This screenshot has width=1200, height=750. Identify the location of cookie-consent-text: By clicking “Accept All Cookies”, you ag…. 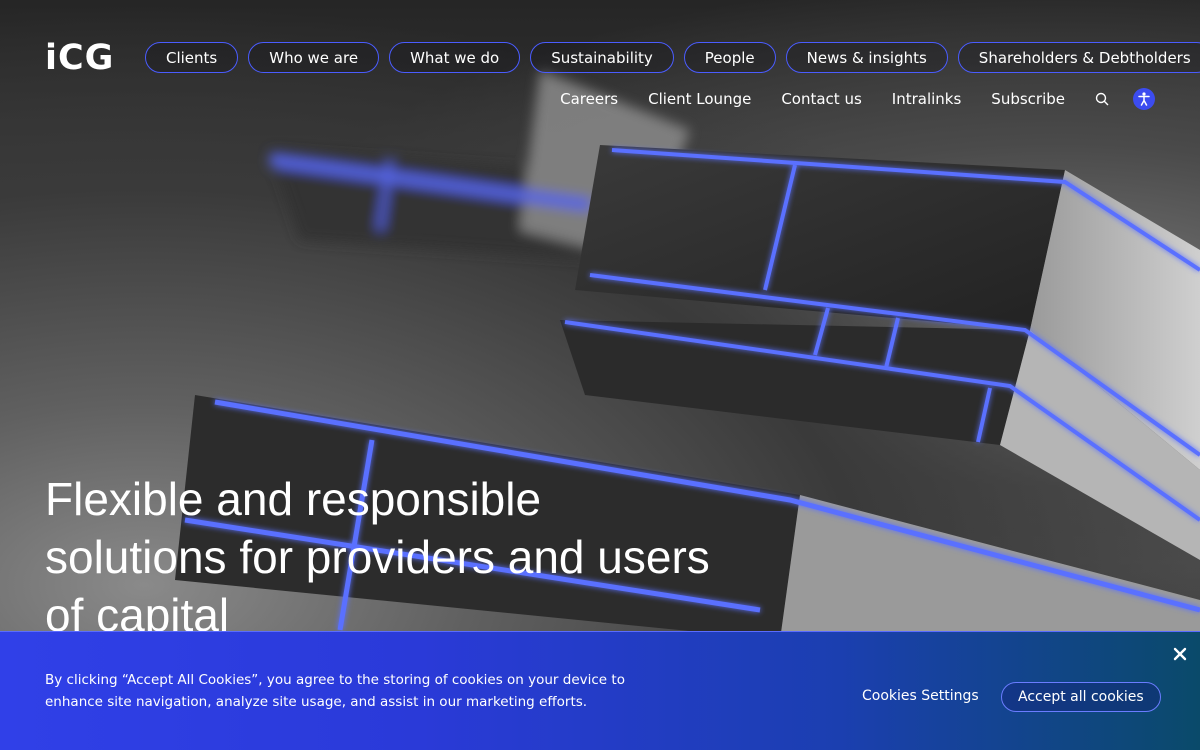
(335, 691).